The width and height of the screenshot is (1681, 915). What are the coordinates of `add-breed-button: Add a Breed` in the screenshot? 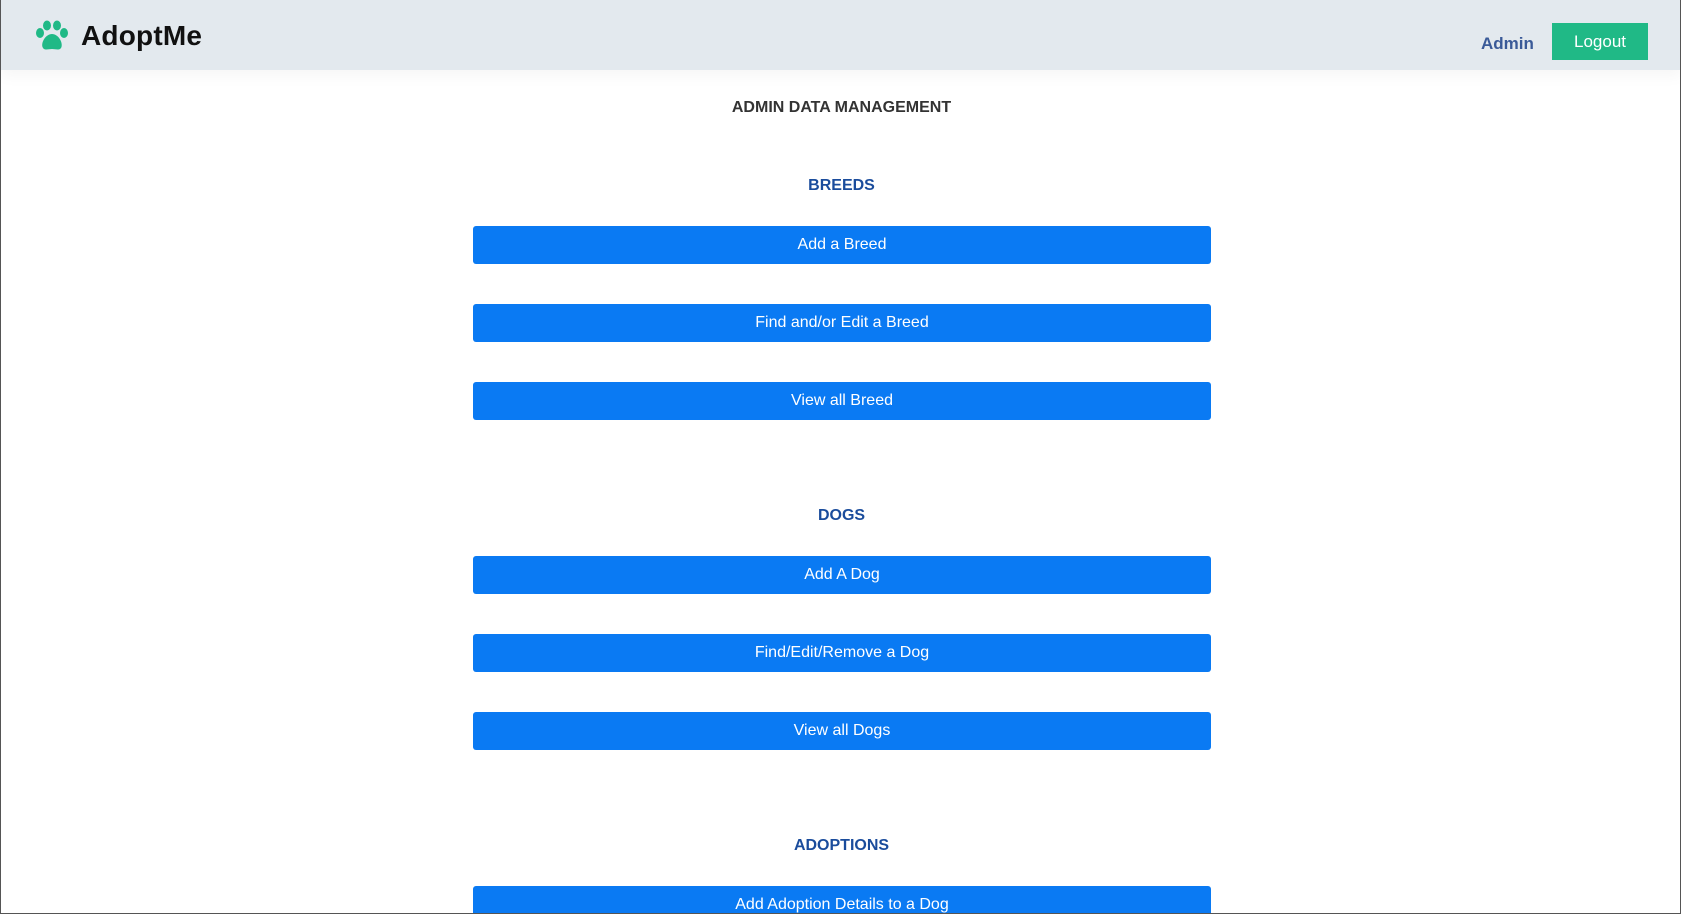 It's located at (842, 245).